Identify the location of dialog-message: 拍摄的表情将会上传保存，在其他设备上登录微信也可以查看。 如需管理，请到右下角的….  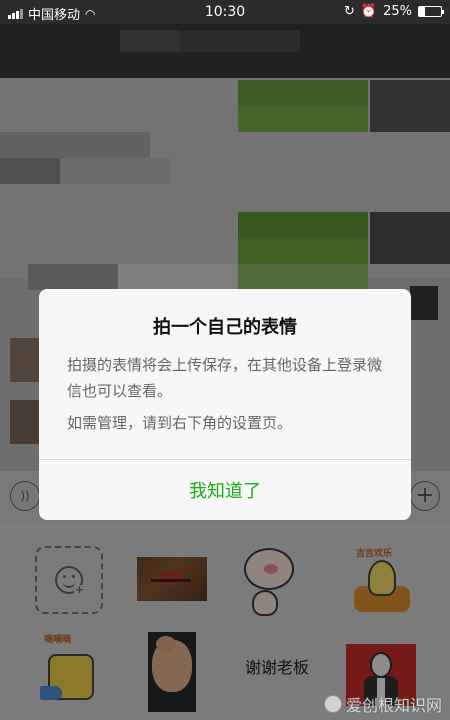
(227, 394).